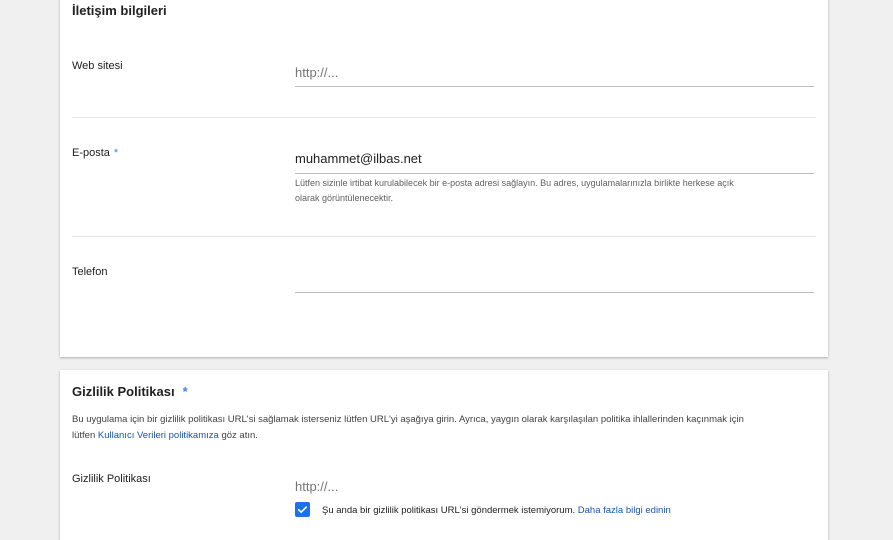 The width and height of the screenshot is (893, 540). What do you see at coordinates (624, 510) in the screenshot?
I see `learn-more-link: Daha fazla bilgi edinin` at bounding box center [624, 510].